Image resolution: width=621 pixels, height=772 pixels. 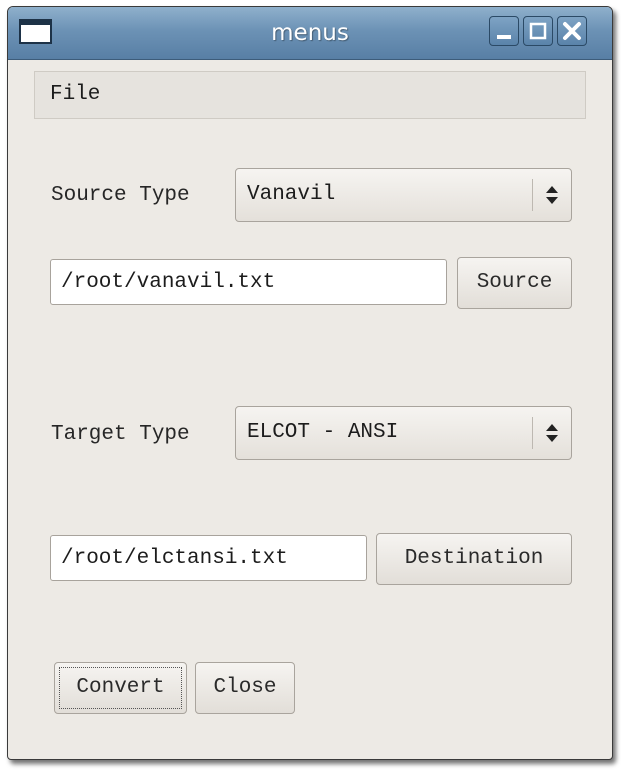 What do you see at coordinates (75, 95) in the screenshot?
I see `menu-file: File` at bounding box center [75, 95].